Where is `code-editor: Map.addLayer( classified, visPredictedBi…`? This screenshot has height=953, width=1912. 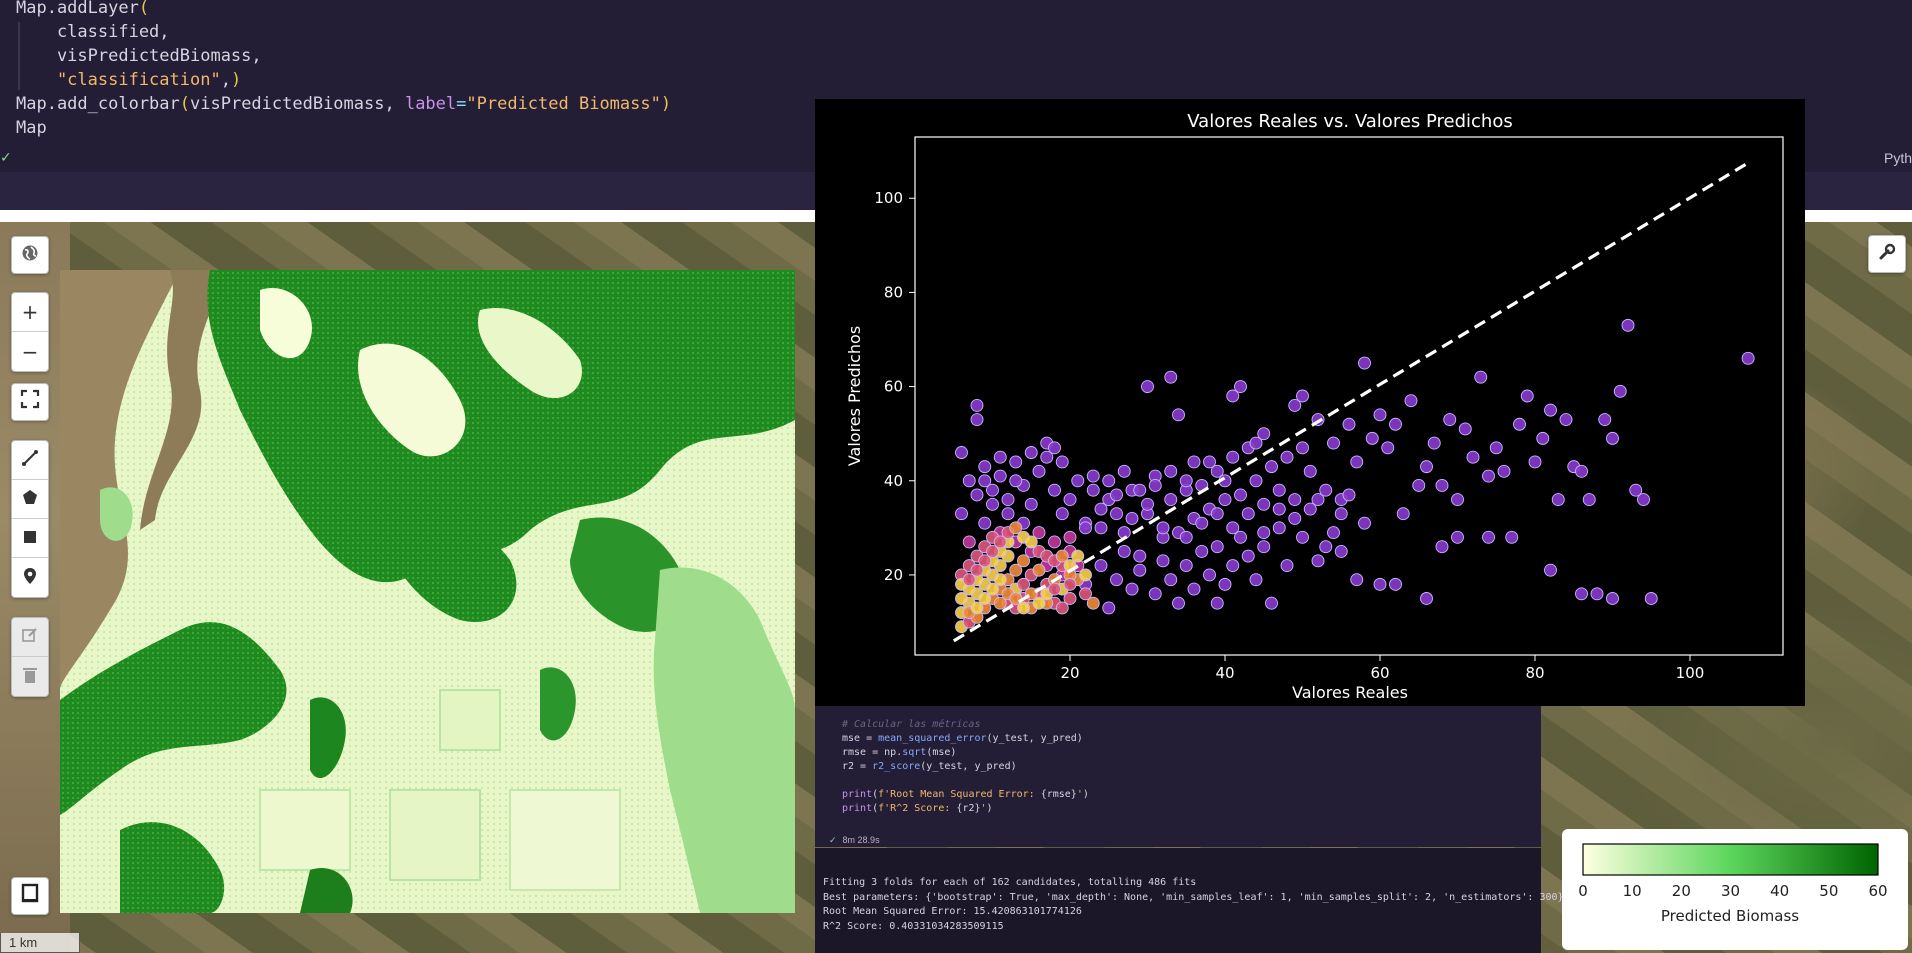 code-editor: Map.addLayer( classified, visPredictedBi… is located at coordinates (343, 70).